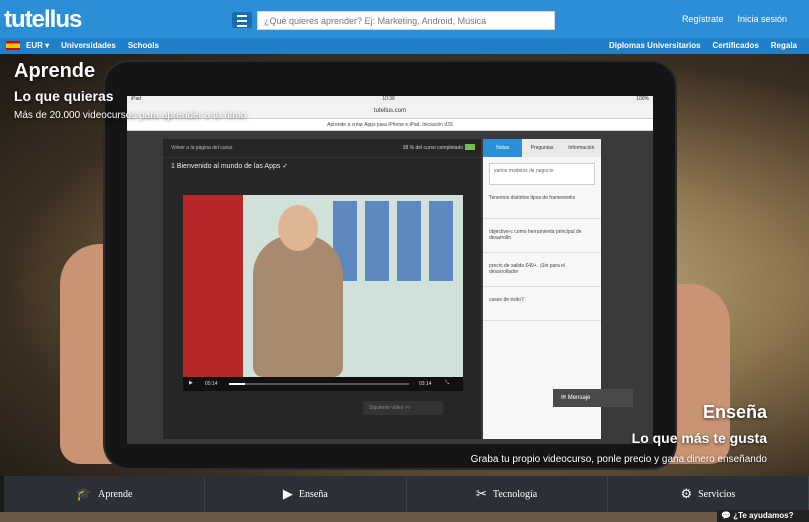 This screenshot has width=809, height=522. What do you see at coordinates (470, 147) in the screenshot?
I see `progress-indicator` at bounding box center [470, 147].